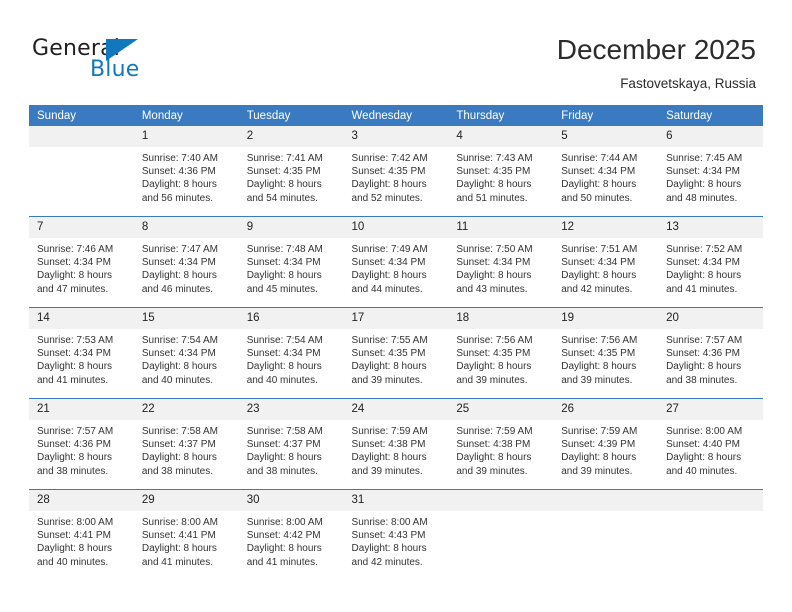 The height and width of the screenshot is (612, 792). What do you see at coordinates (396, 500) in the screenshot?
I see `day-number: 31` at bounding box center [396, 500].